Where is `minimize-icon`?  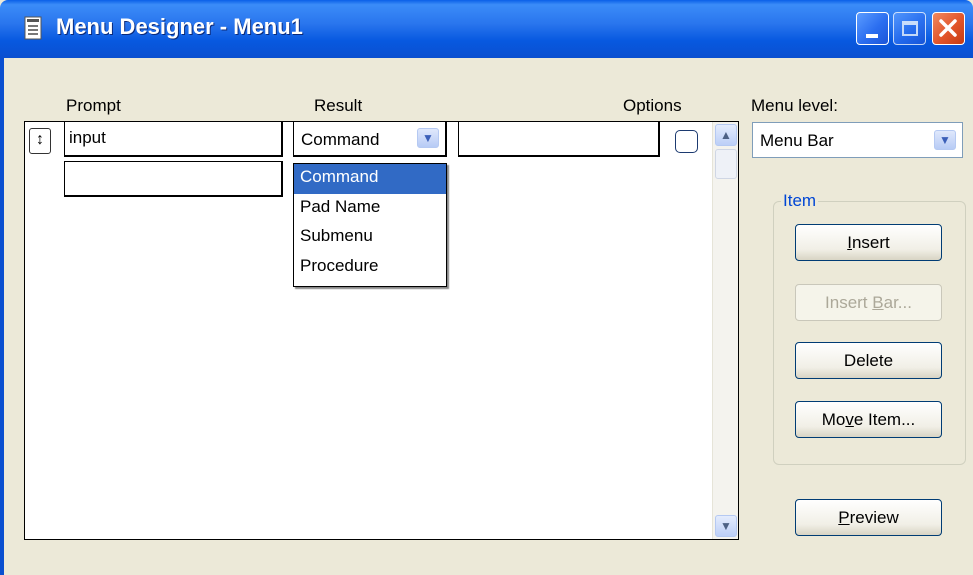 minimize-icon is located at coordinates (872, 36).